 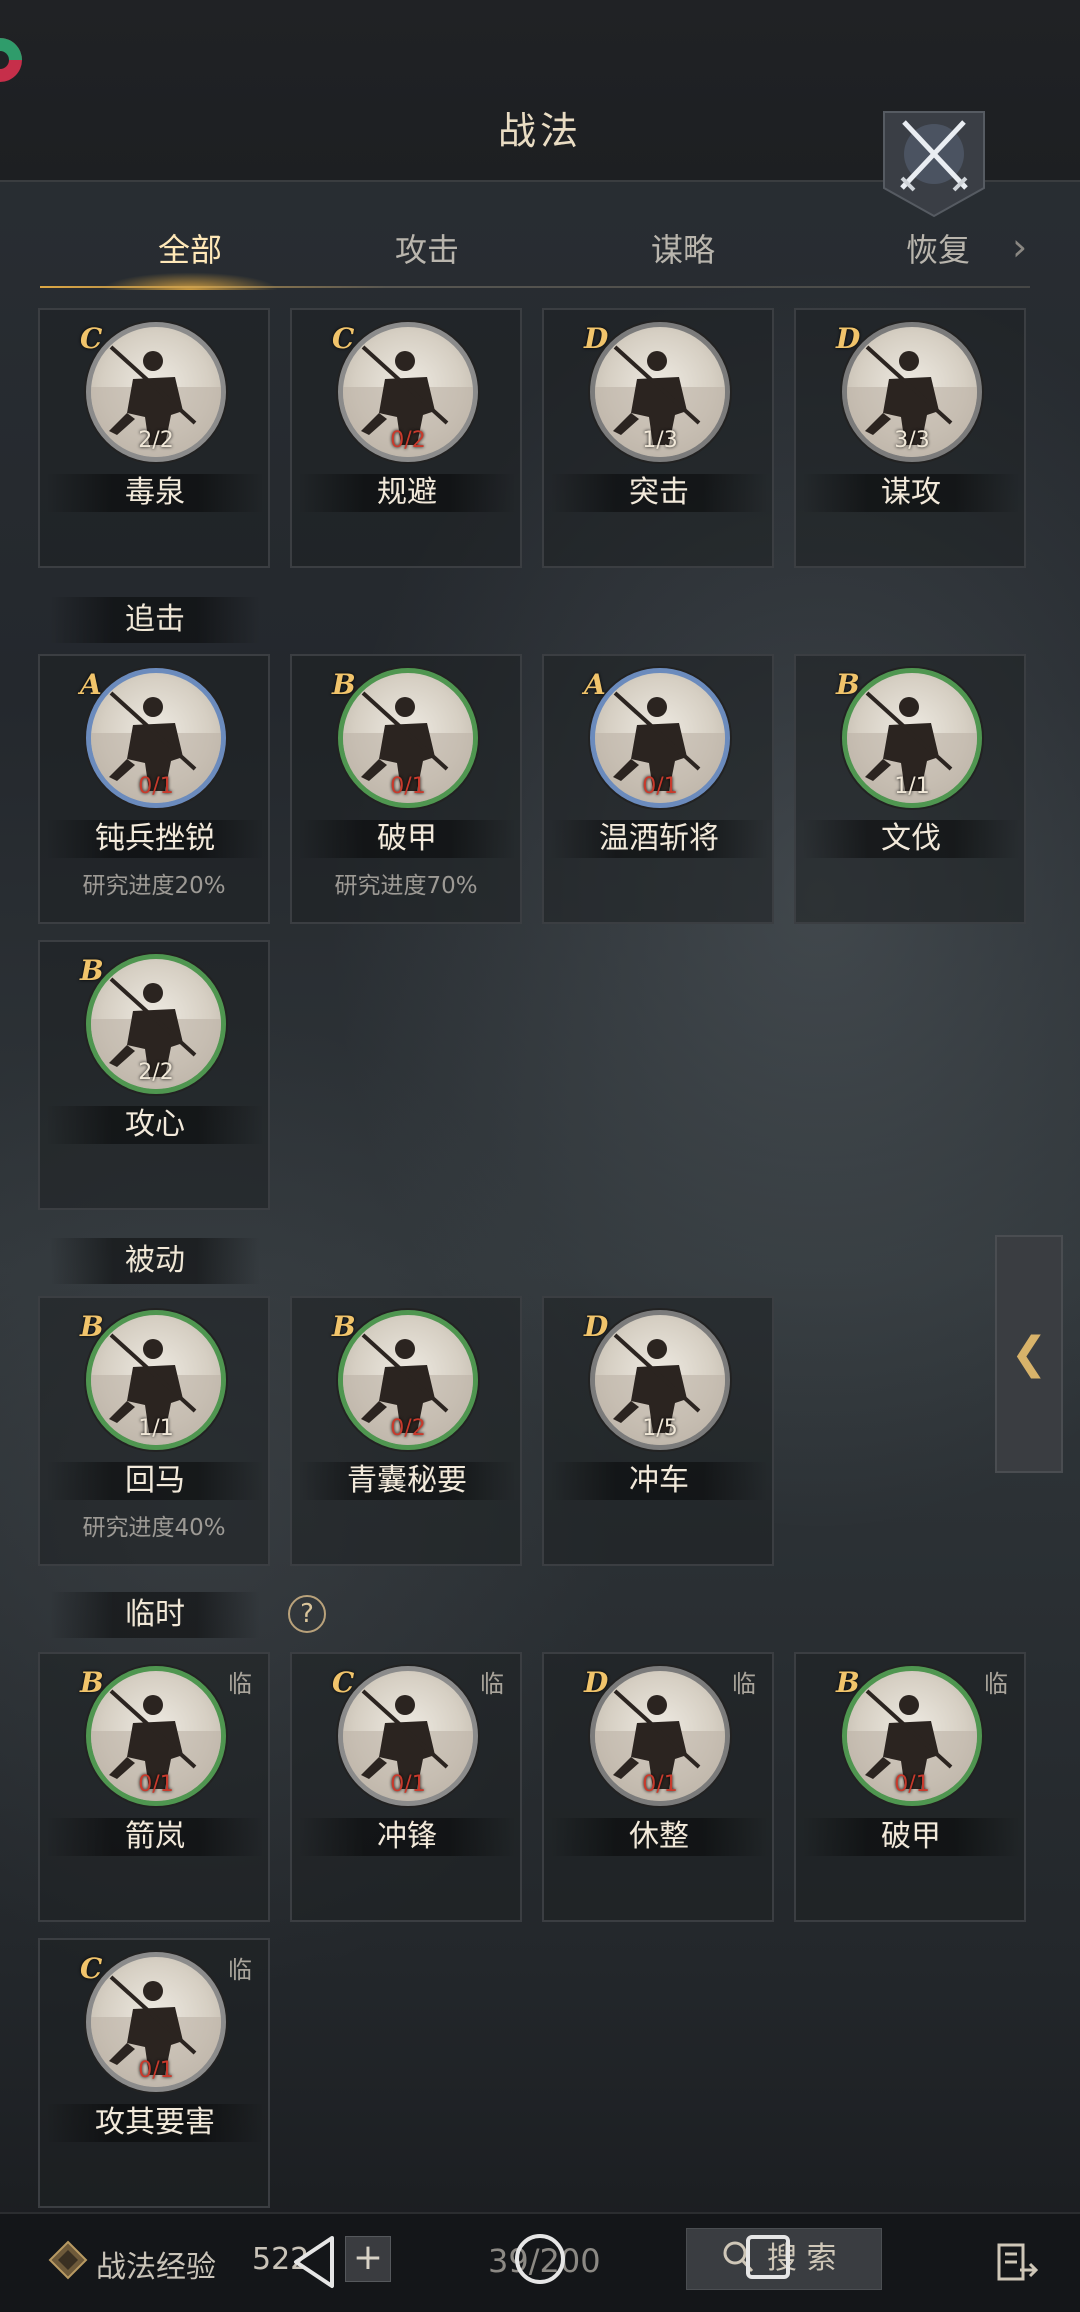 I want to click on nav-back-icon, so click(x=314, y=2262).